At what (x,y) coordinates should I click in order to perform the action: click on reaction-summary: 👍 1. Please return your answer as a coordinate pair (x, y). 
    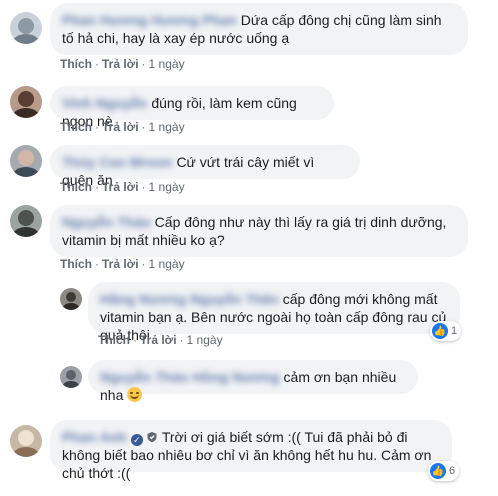
    Looking at the image, I should click on (446, 331).